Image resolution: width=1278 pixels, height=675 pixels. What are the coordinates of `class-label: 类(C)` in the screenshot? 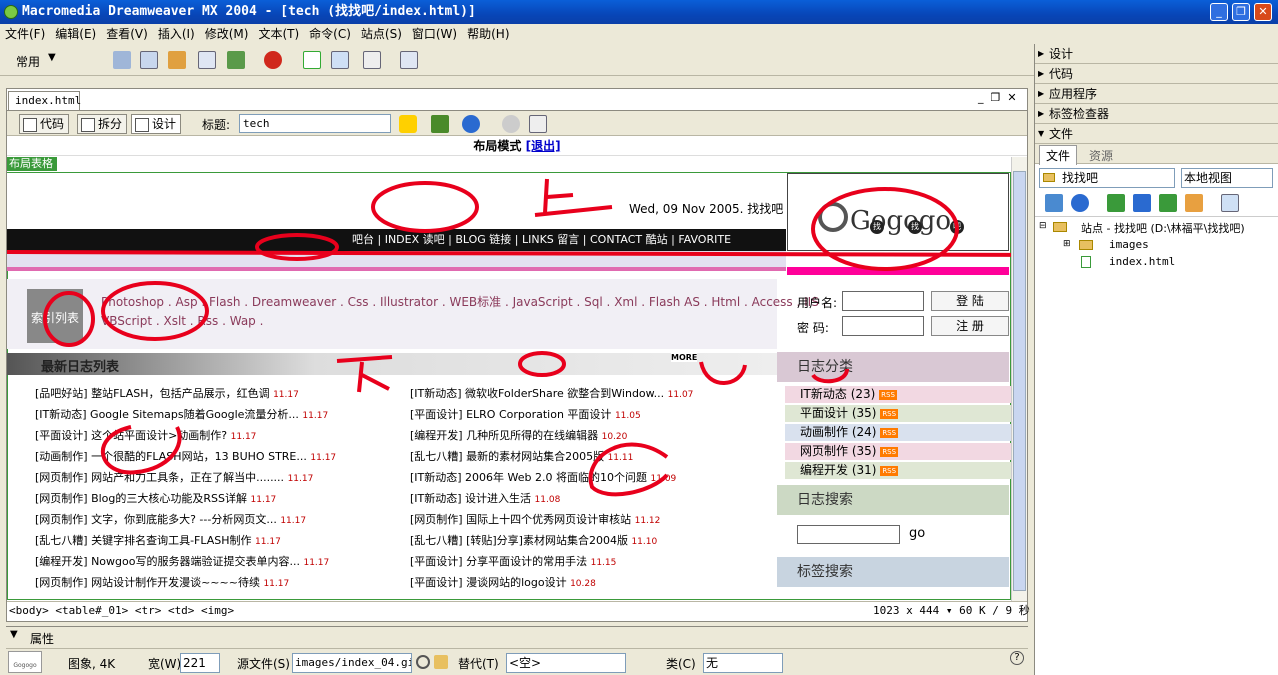 It's located at (681, 664).